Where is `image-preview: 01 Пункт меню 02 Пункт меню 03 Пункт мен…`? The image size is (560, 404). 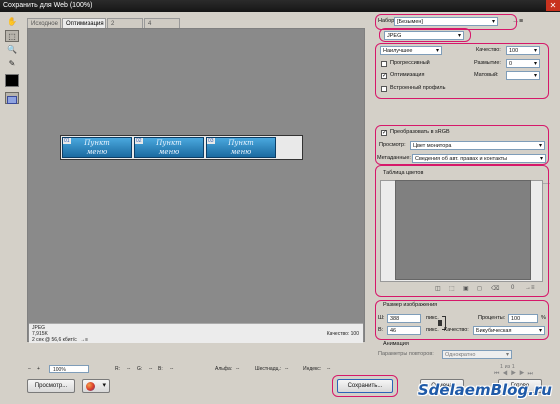
image-preview: 01 Пункт меню 02 Пункт меню 03 Пункт мен… is located at coordinates (181, 147).